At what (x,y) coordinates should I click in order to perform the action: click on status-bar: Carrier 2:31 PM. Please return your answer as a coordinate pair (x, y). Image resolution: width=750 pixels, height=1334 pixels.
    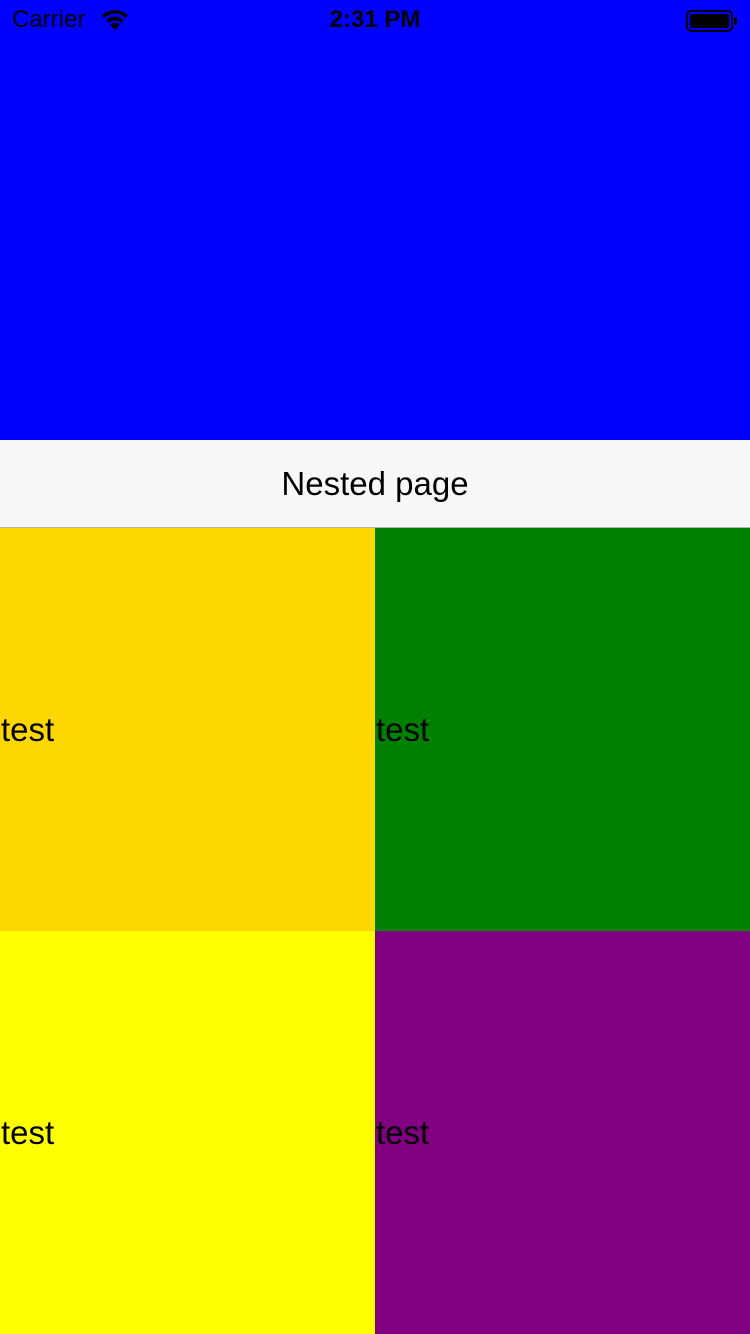
    Looking at the image, I should click on (375, 20).